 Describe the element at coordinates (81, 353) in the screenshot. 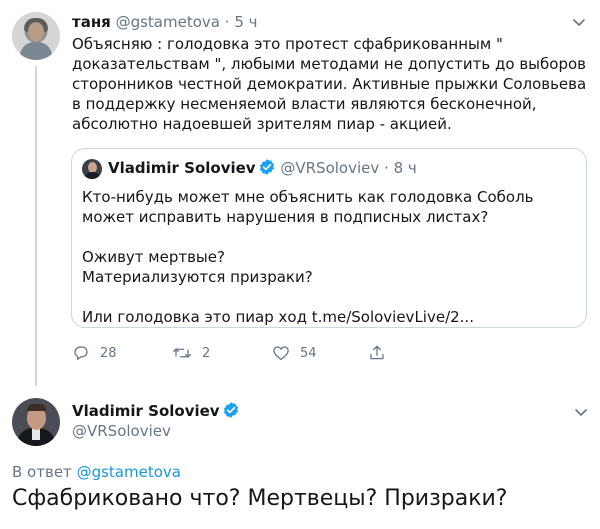

I see `reply-icon` at that location.